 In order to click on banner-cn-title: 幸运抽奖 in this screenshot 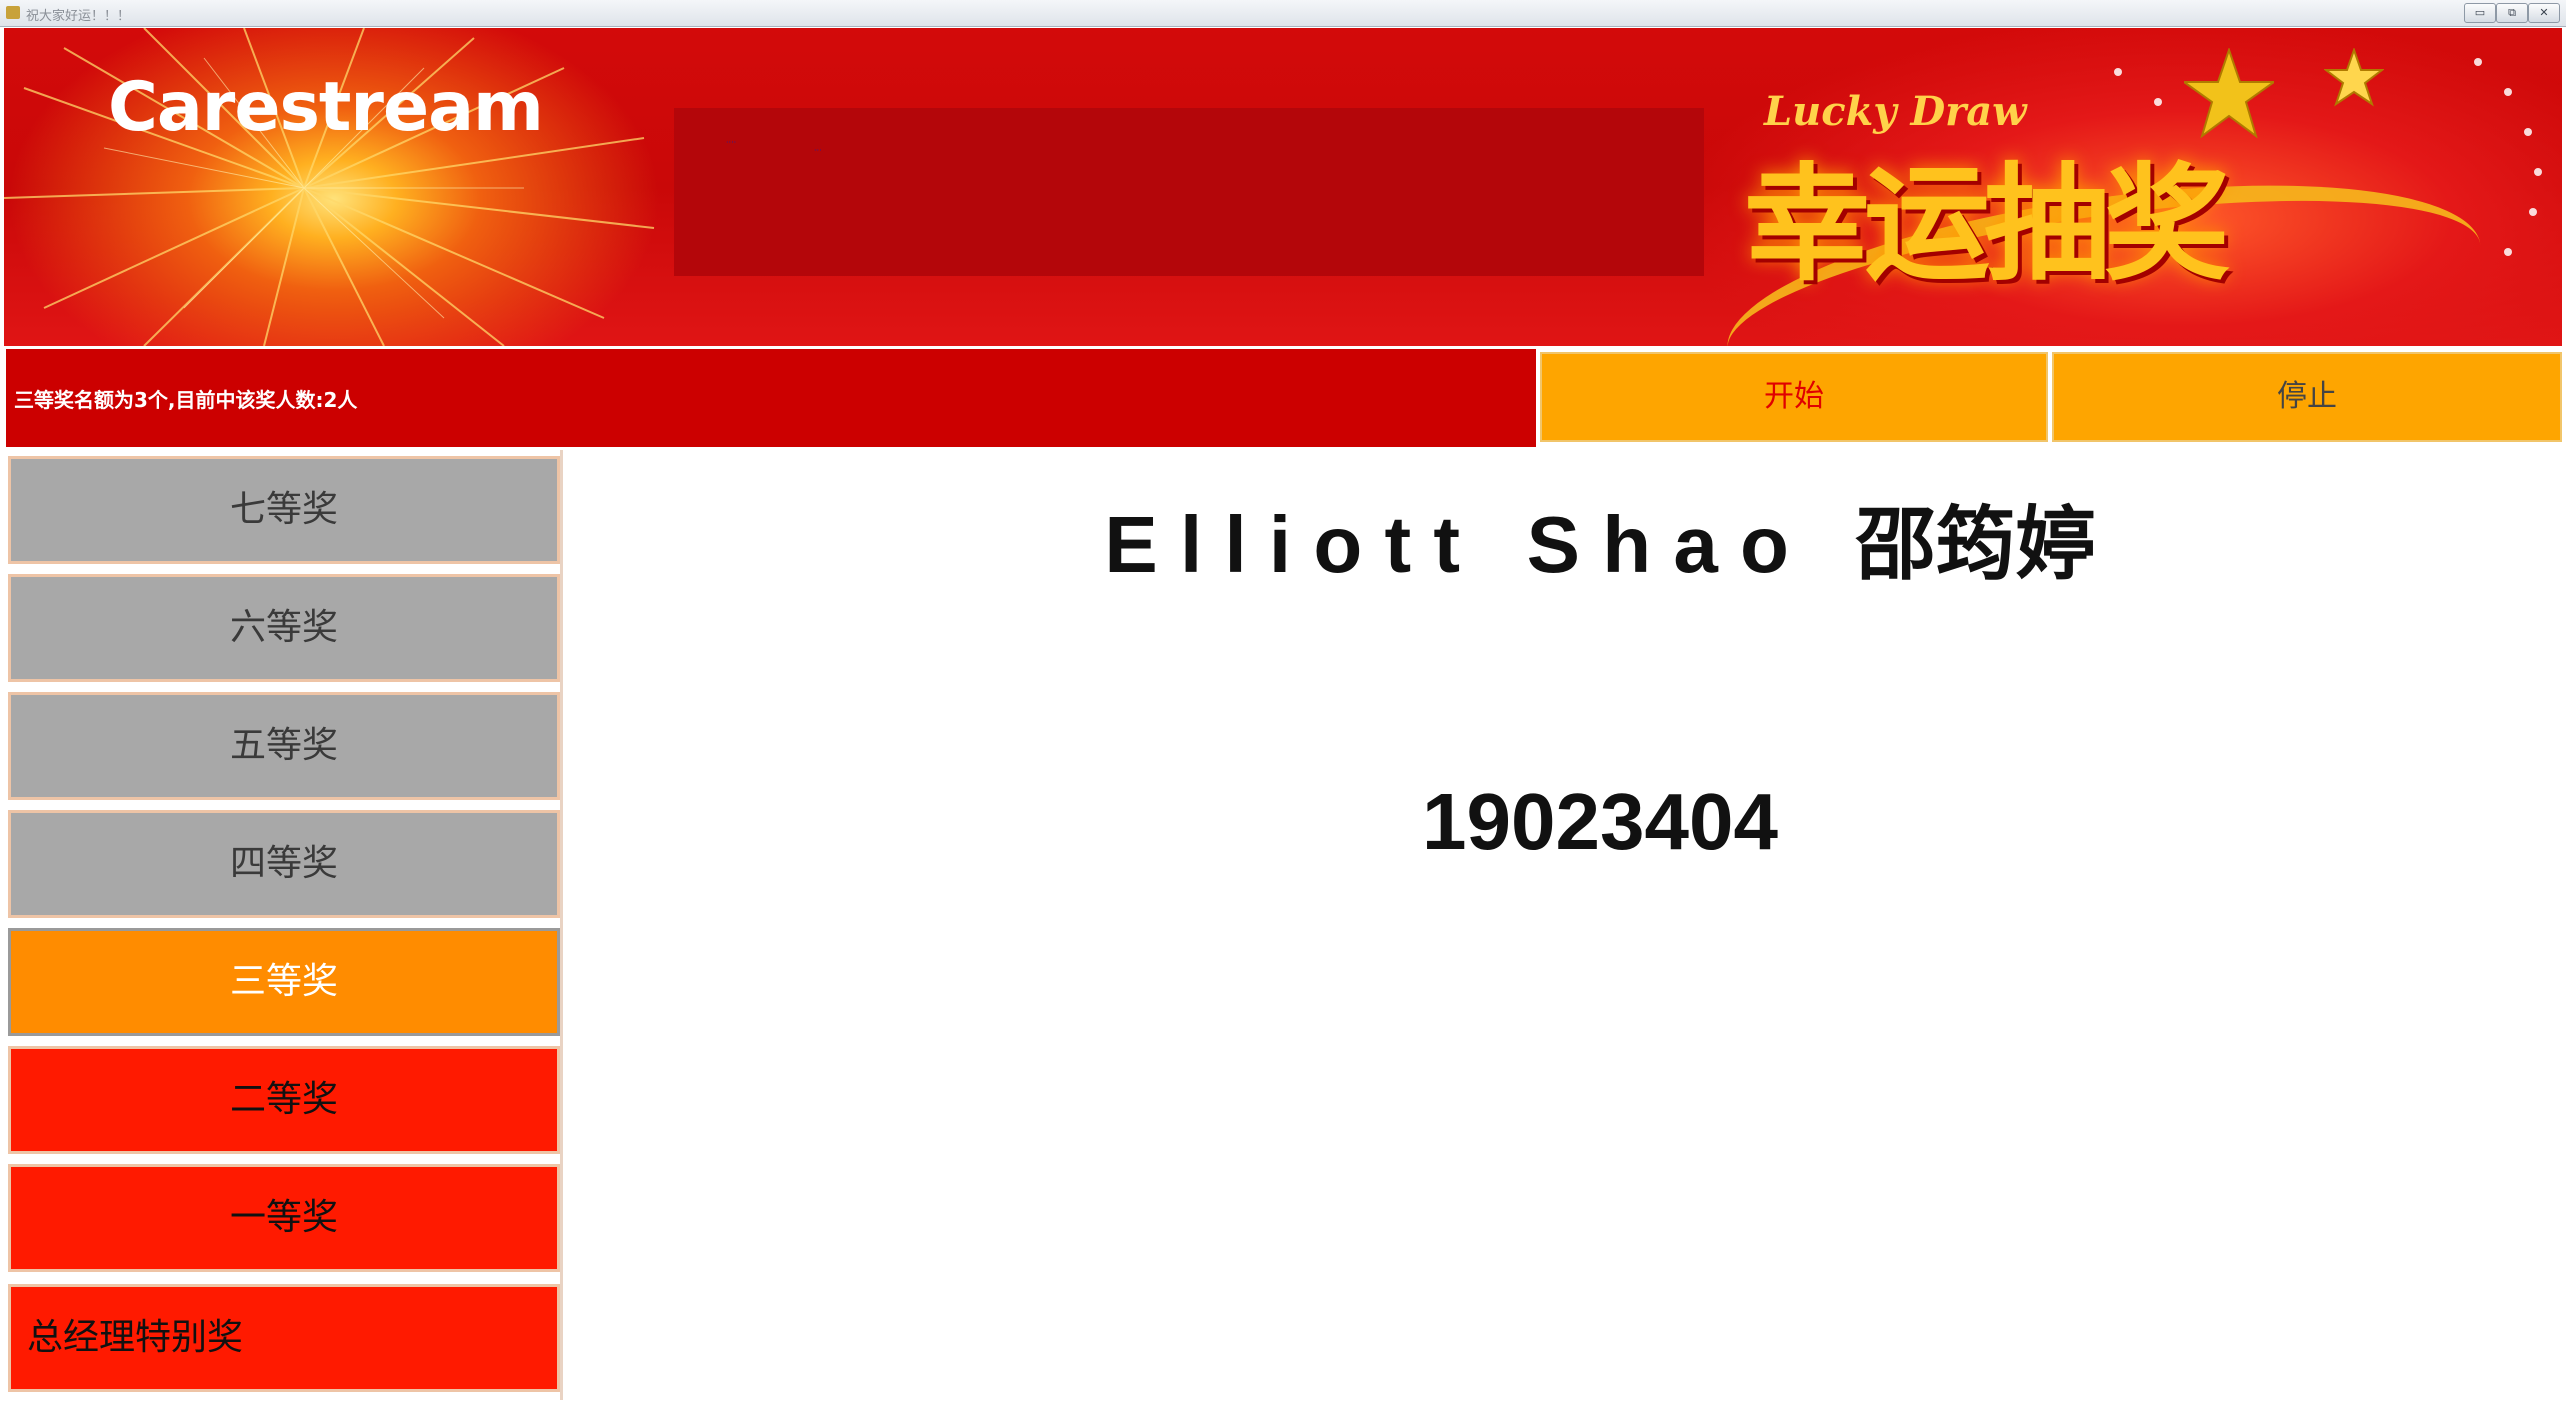, I will do `click(1987, 224)`.